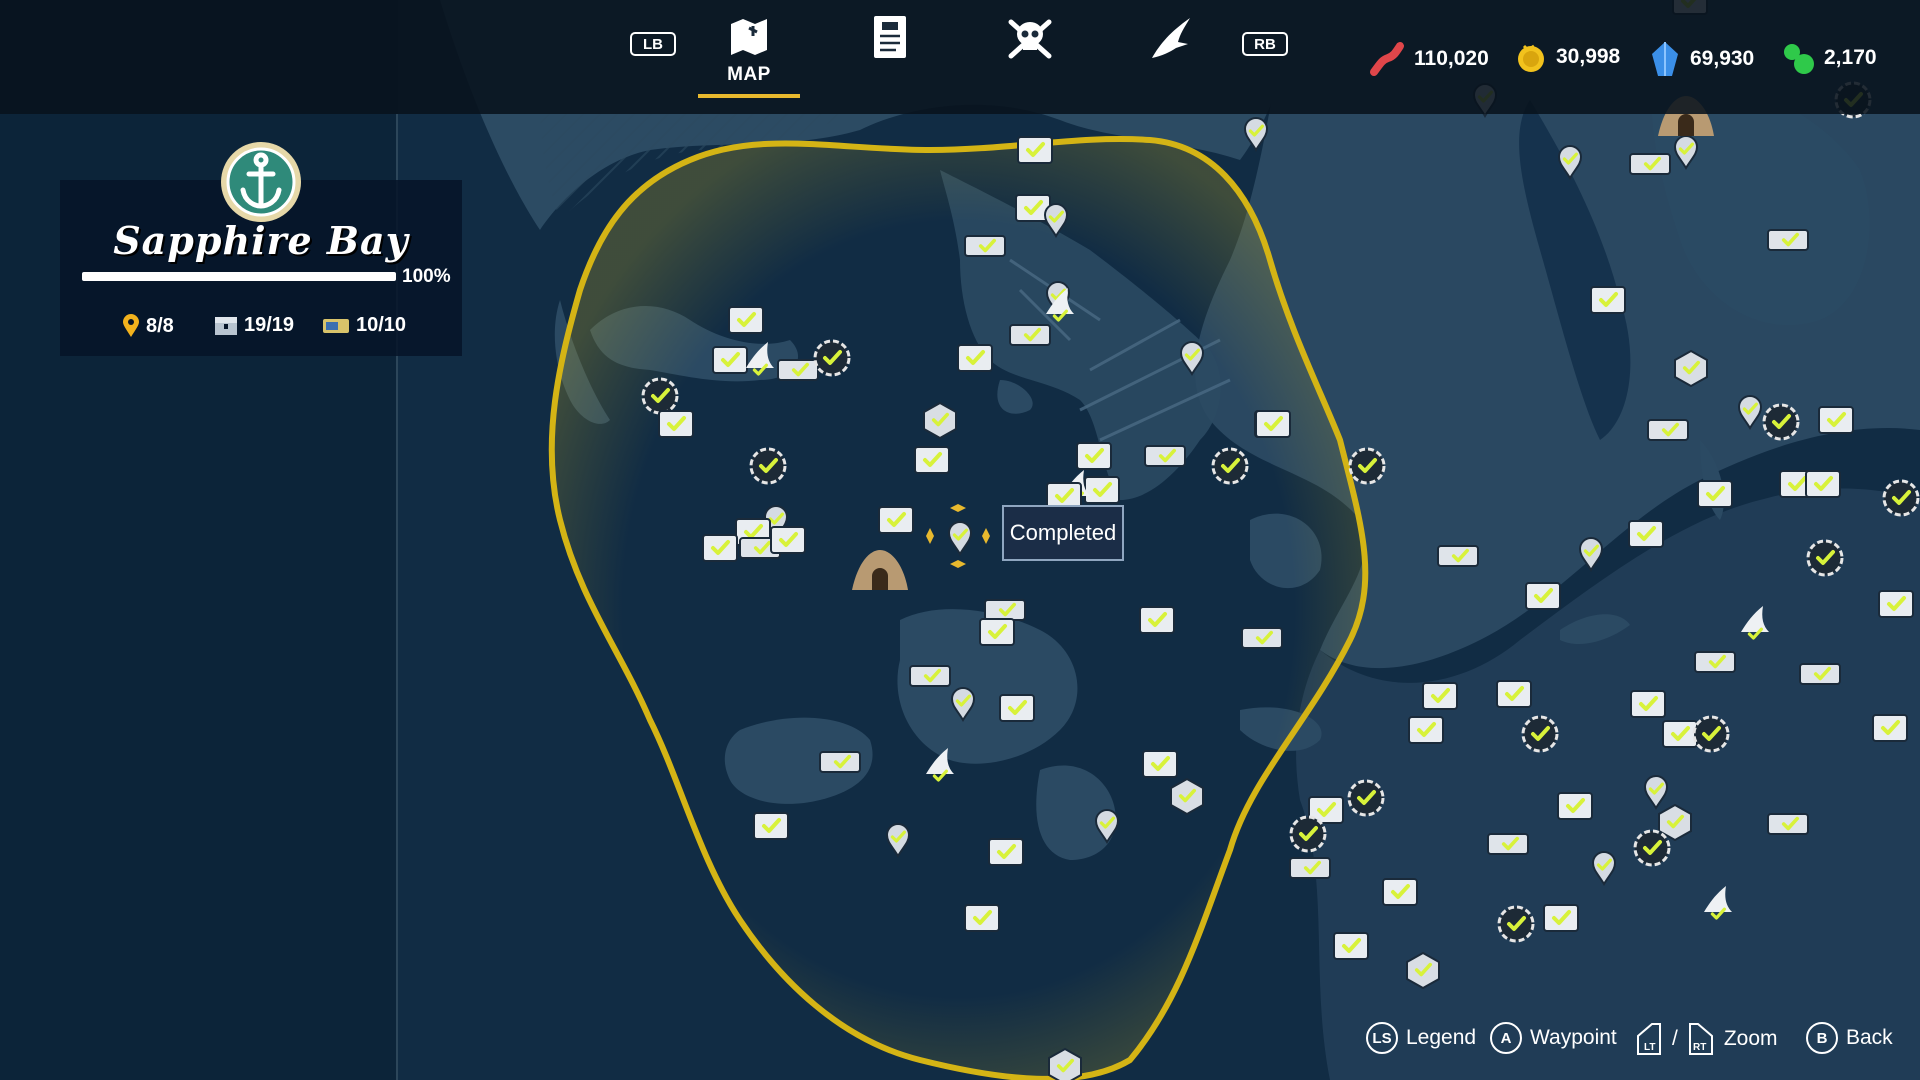  Describe the element at coordinates (1265, 44) in the screenshot. I see `rb-bumper-button: RB` at that location.